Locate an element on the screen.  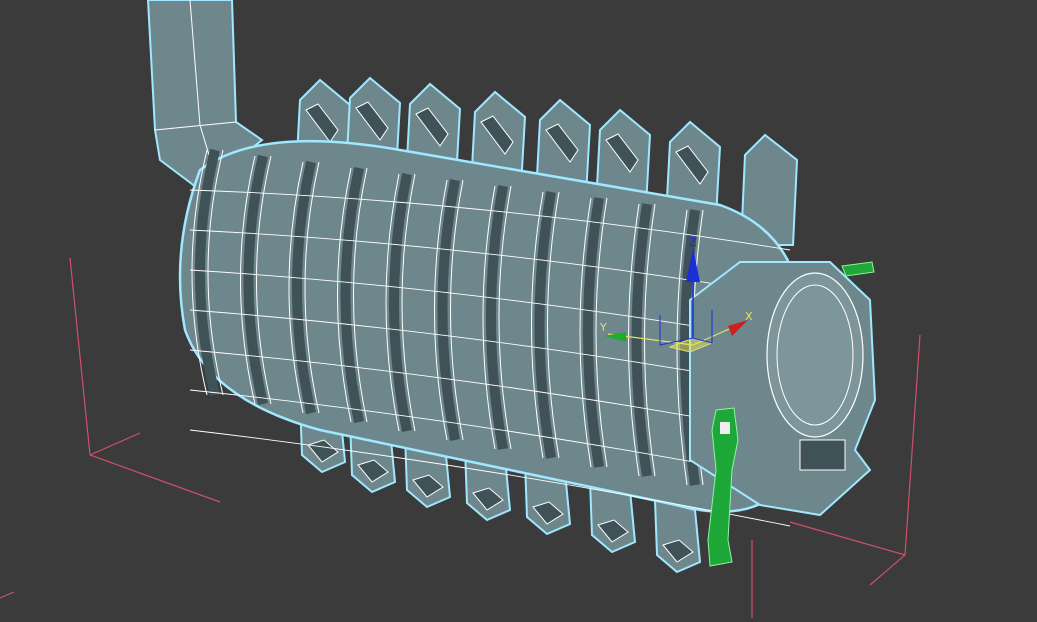
handle-label-plate is located at coordinates (725, 428).